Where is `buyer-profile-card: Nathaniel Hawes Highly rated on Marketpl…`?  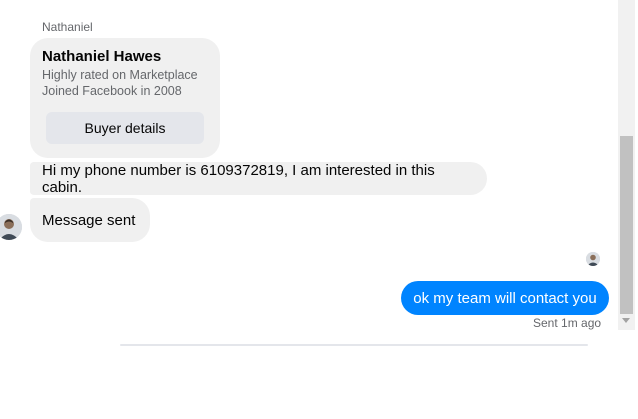 buyer-profile-card: Nathaniel Hawes Highly rated on Marketpl… is located at coordinates (125, 98).